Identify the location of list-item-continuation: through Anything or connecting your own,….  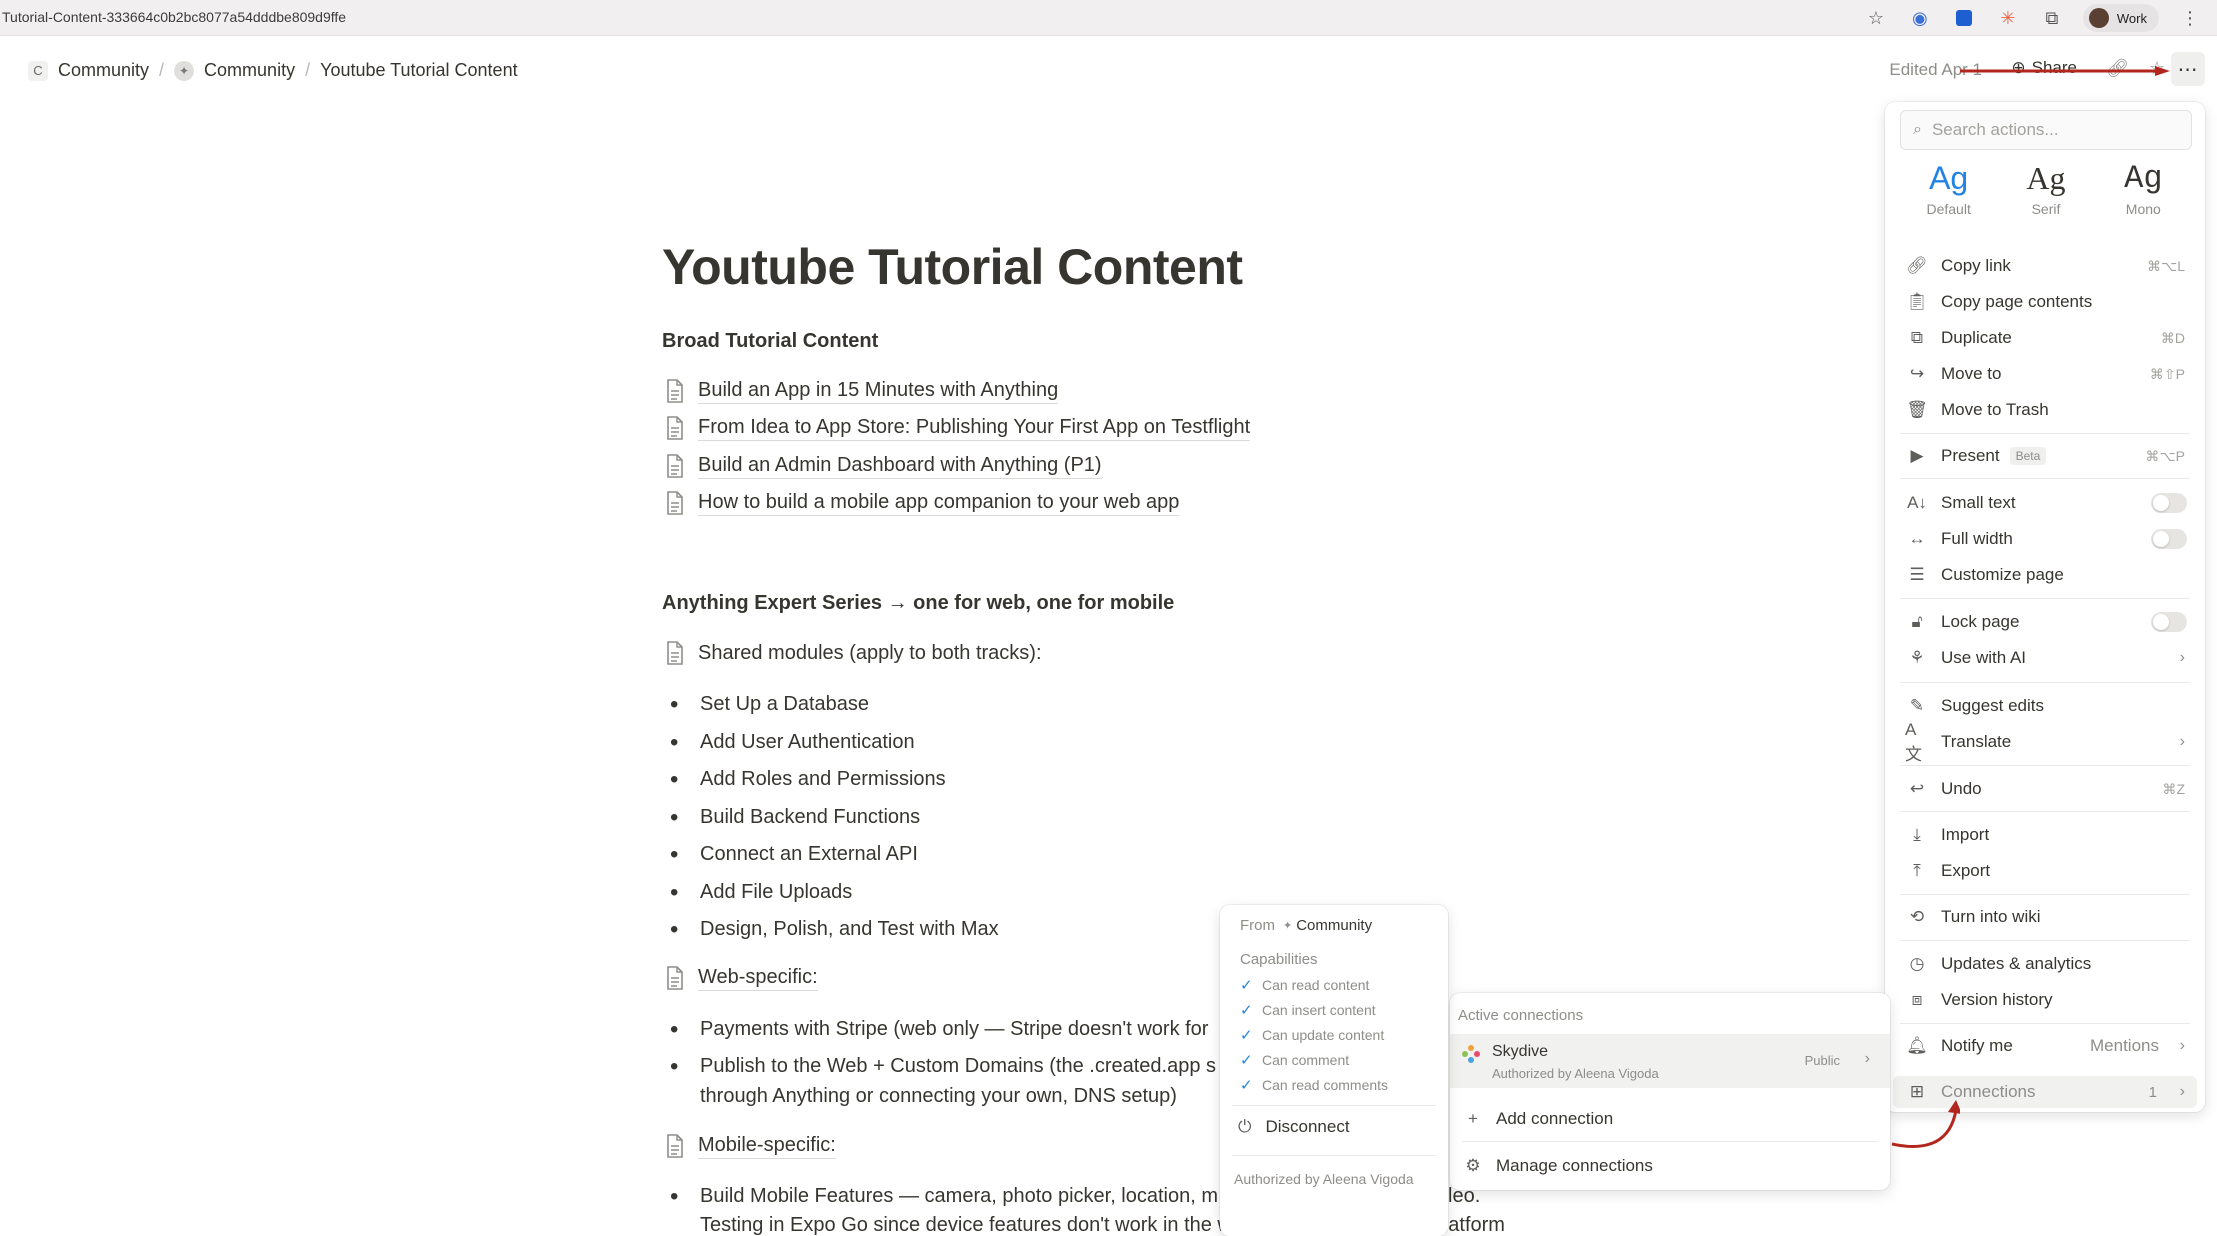
(938, 1096).